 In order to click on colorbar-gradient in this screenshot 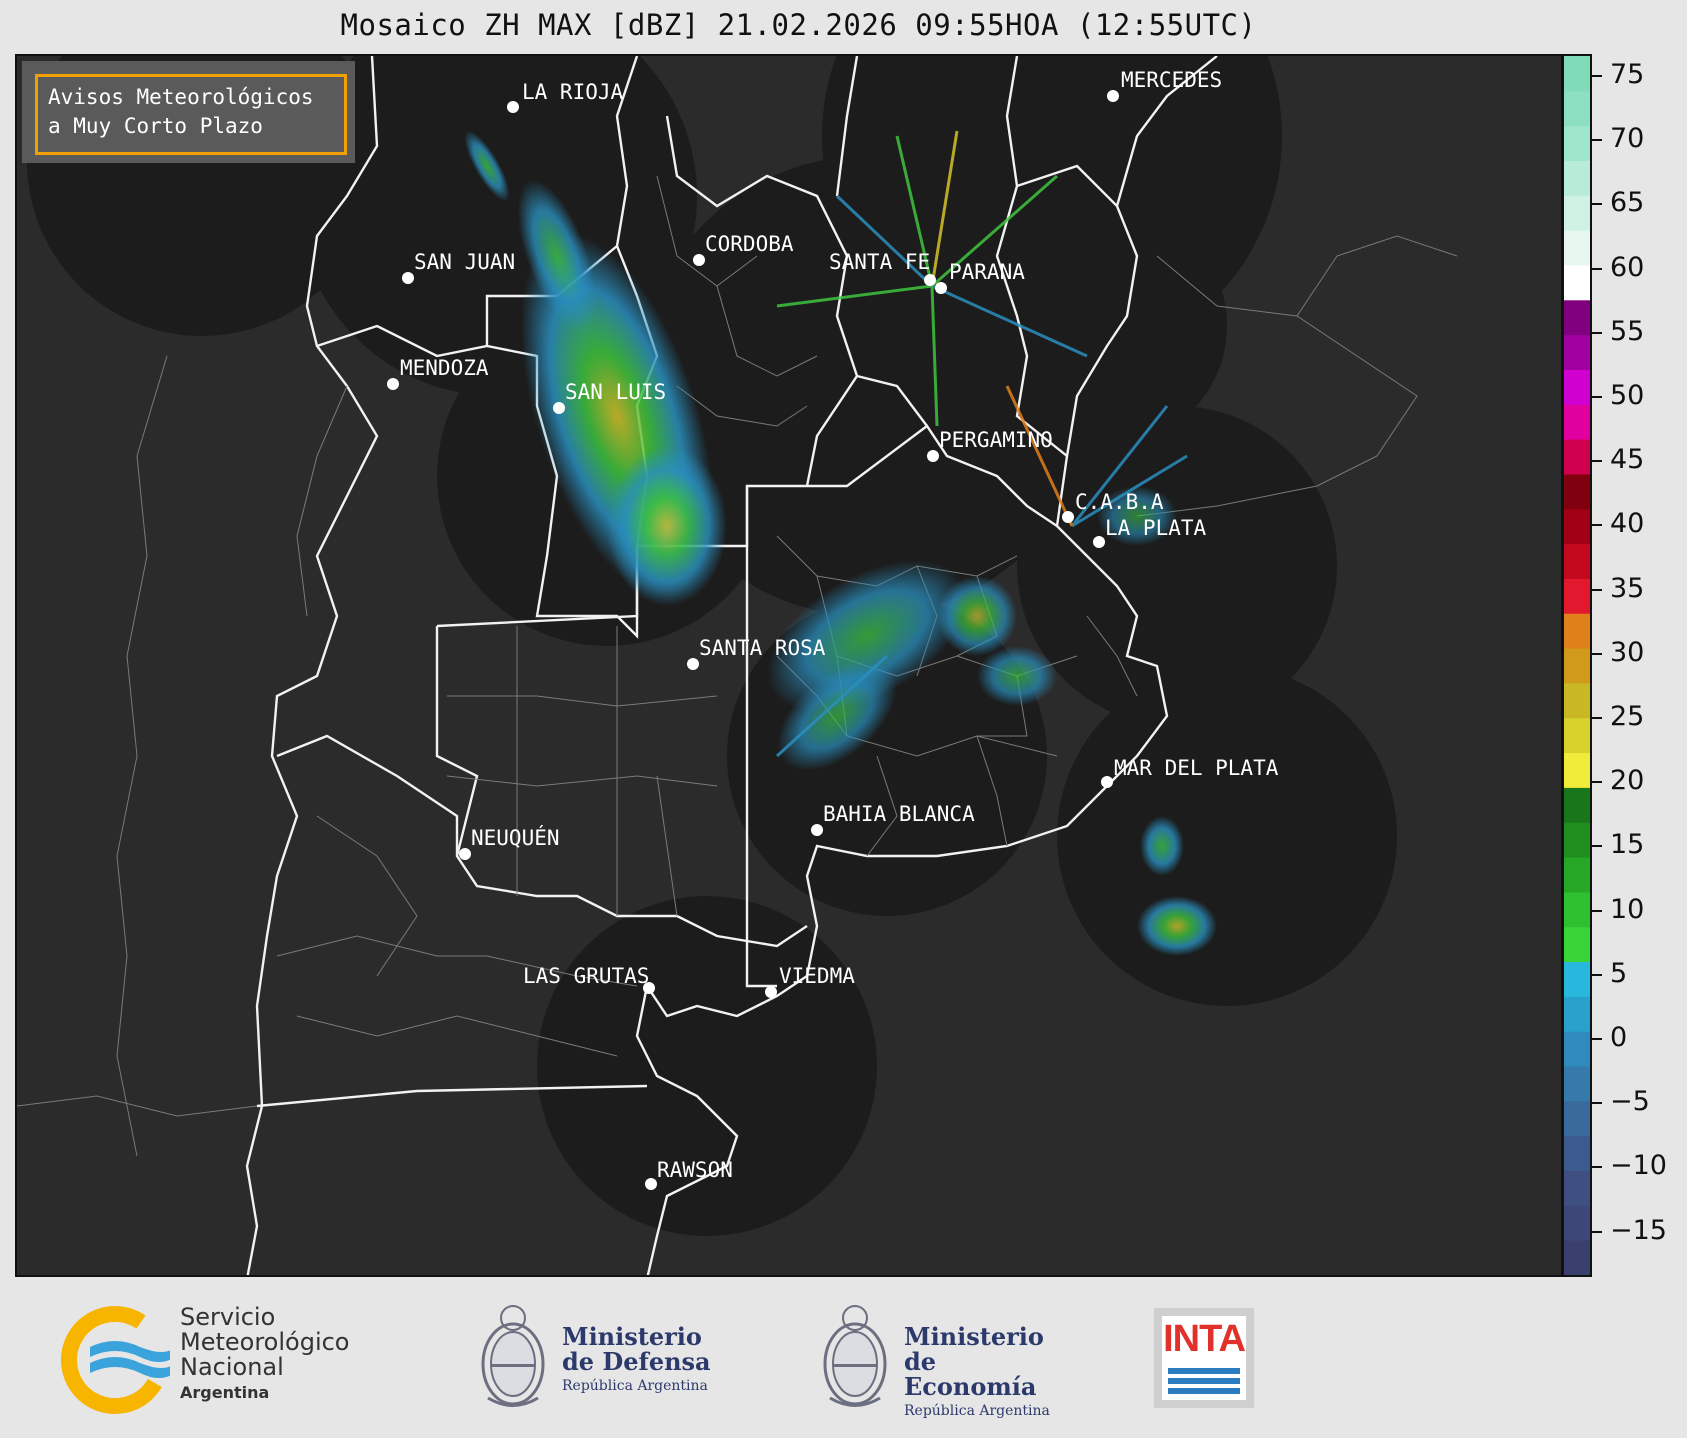, I will do `click(1577, 665)`.